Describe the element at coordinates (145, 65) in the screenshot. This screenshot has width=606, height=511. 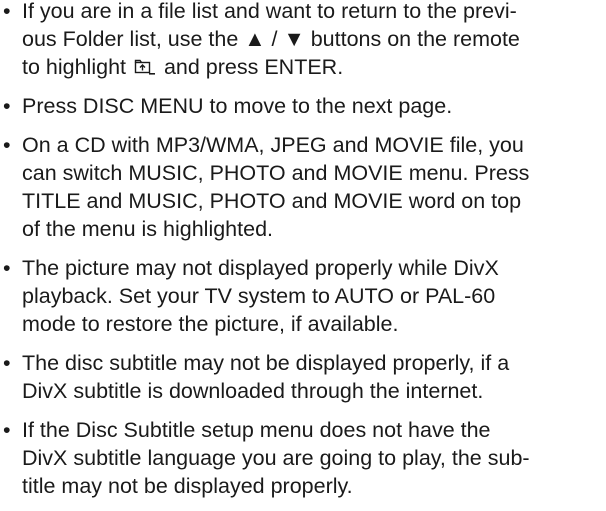
I see `folder-up-icon` at that location.